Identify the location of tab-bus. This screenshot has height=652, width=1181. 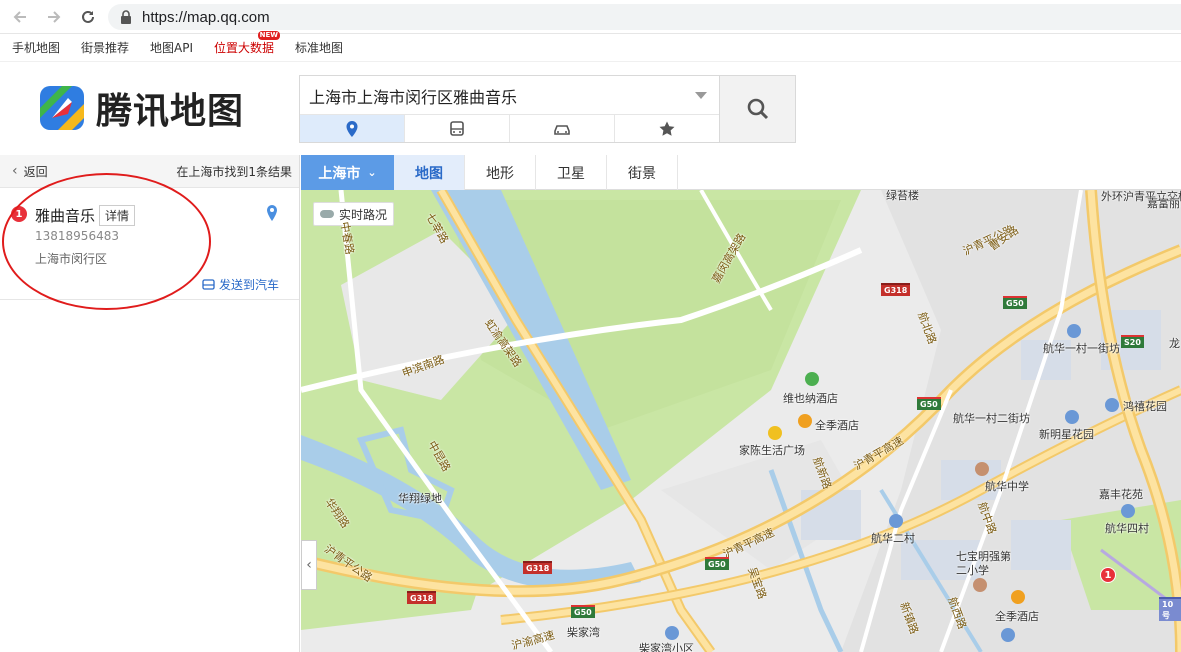
(457, 128).